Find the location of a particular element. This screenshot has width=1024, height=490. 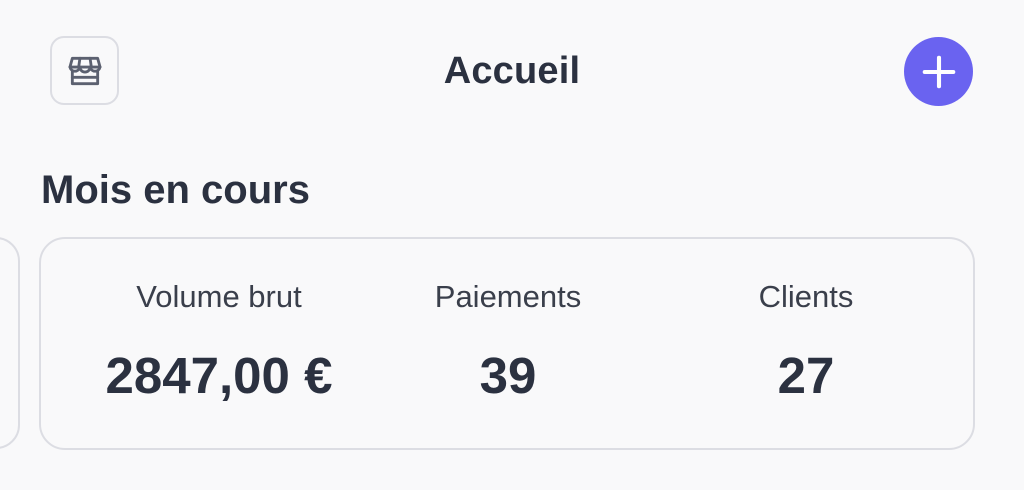

stat-payments-label: Paiements is located at coordinates (508, 296).